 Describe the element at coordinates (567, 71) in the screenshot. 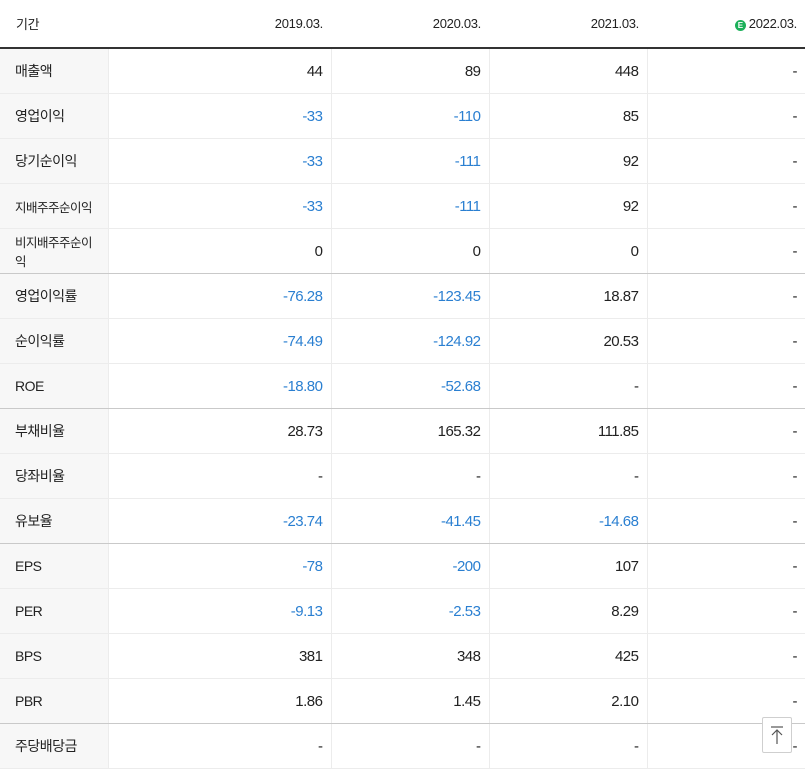

I see `value-cell: 448` at that location.